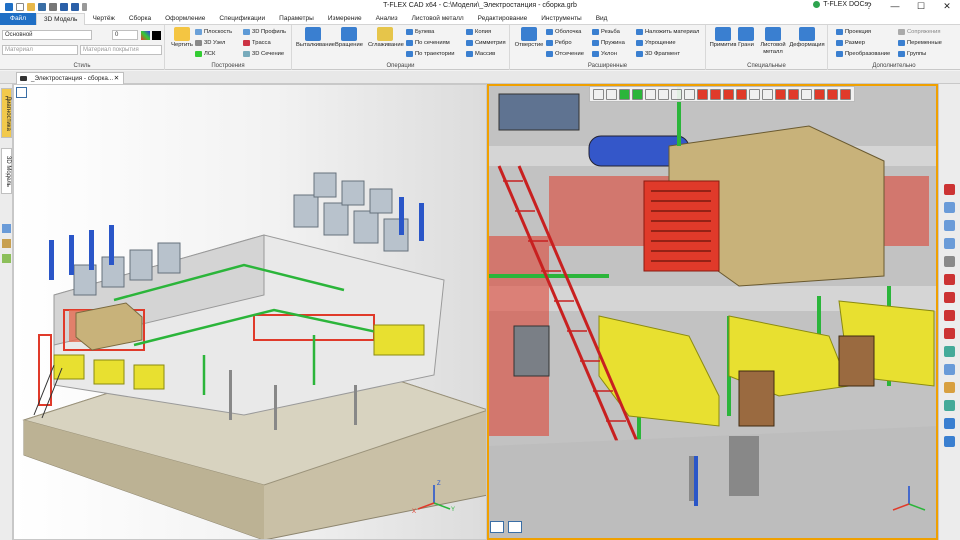  What do you see at coordinates (869, 6) in the screenshot?
I see `help-button: ?` at bounding box center [869, 6].